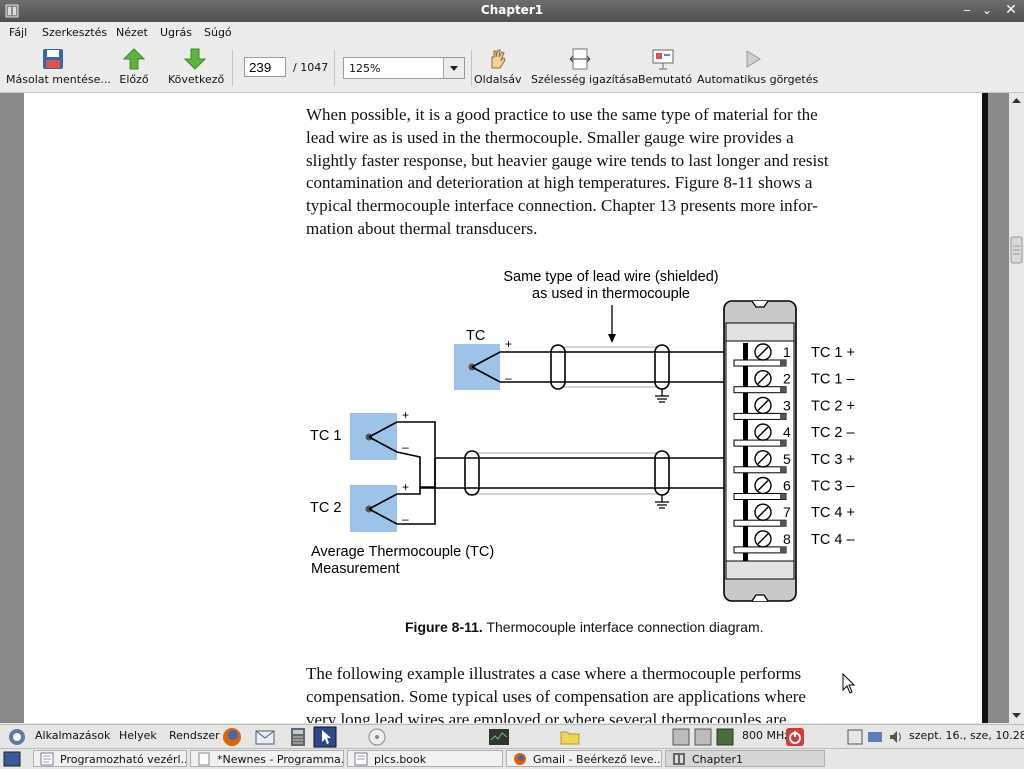 The image size is (1024, 769). Describe the element at coordinates (499, 737) in the screenshot. I see `system-monitor-icon` at that location.